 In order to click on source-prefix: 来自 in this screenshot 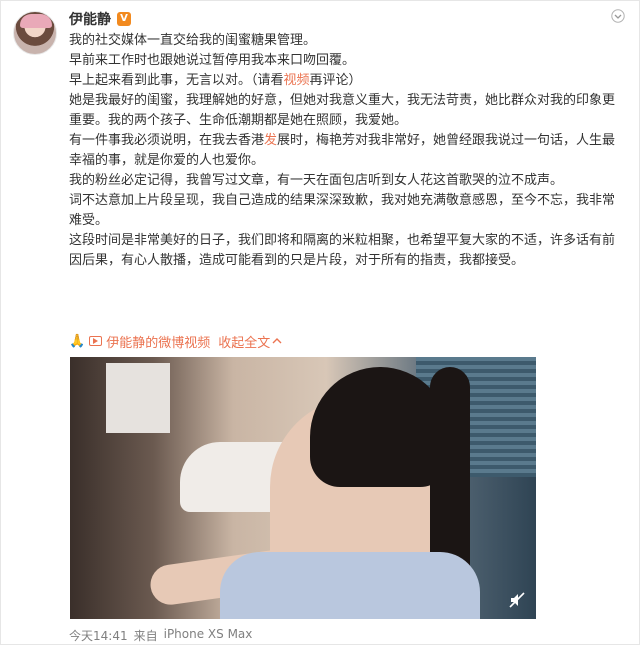, I will do `click(145, 636)`.